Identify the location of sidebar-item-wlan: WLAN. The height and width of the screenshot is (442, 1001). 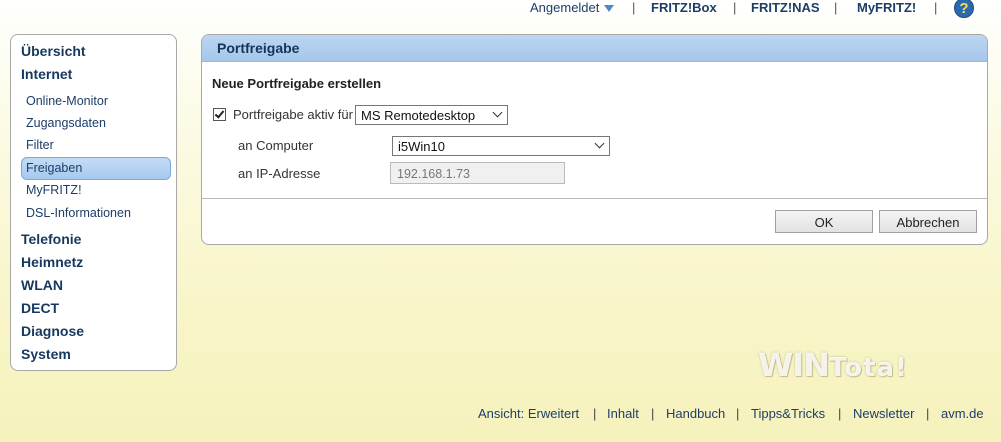
(42, 285).